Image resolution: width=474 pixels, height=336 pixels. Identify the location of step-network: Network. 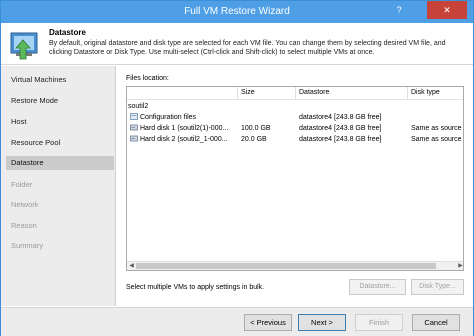
(25, 204).